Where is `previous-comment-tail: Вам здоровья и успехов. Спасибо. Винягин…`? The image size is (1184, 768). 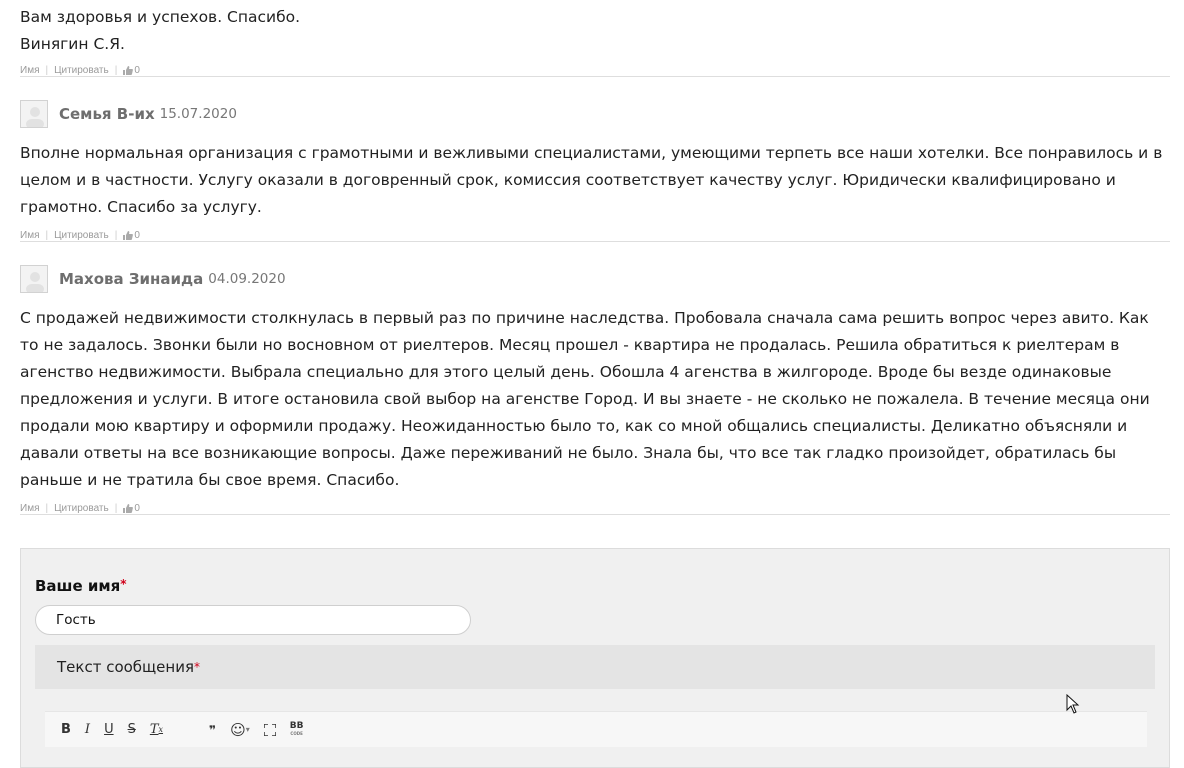
previous-comment-tail: Вам здоровья и успехов. Спасибо. Винягин… is located at coordinates (160, 31).